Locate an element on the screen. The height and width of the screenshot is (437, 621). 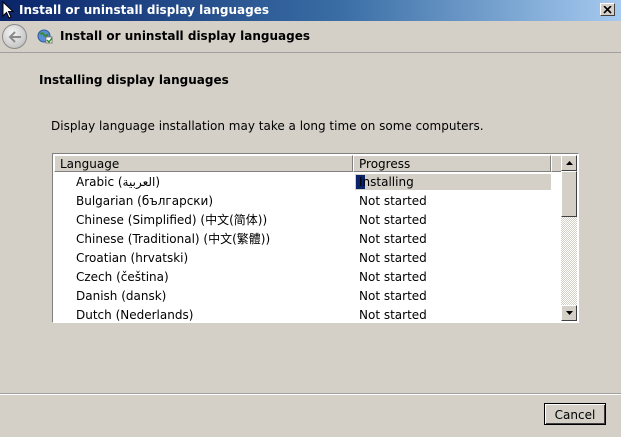
language-name: Croatian (hrvatski) is located at coordinates (132, 258).